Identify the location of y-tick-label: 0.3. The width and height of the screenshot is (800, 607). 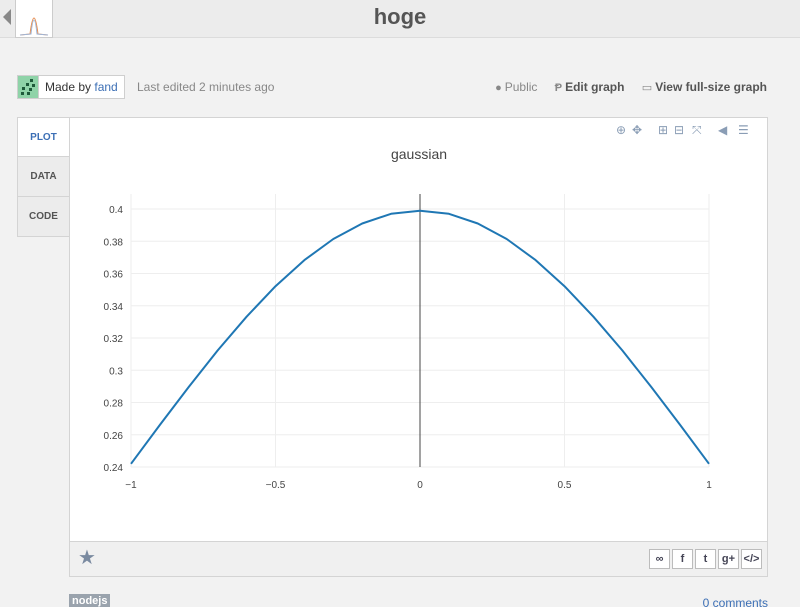
(116, 371).